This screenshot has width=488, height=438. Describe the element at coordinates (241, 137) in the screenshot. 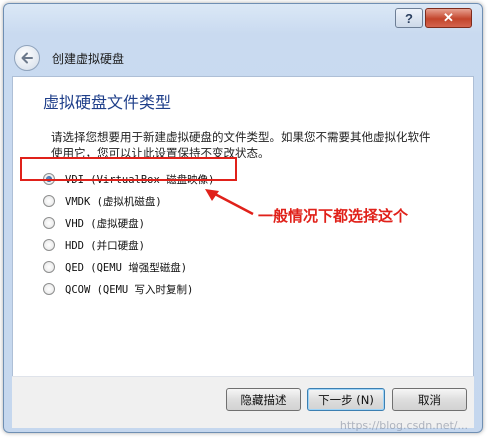

I see `description-line: 请选择您想要用于新建虚拟硬盘的文件类型。如果您不需要其他虚拟化软件` at that location.